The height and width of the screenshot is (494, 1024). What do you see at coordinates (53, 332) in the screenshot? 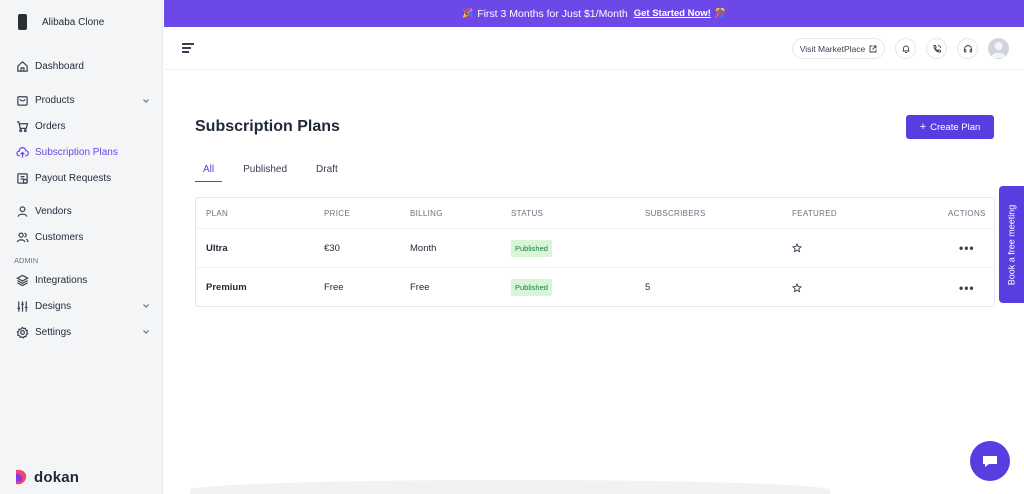
I see `sidebar-item-label: Settings` at bounding box center [53, 332].